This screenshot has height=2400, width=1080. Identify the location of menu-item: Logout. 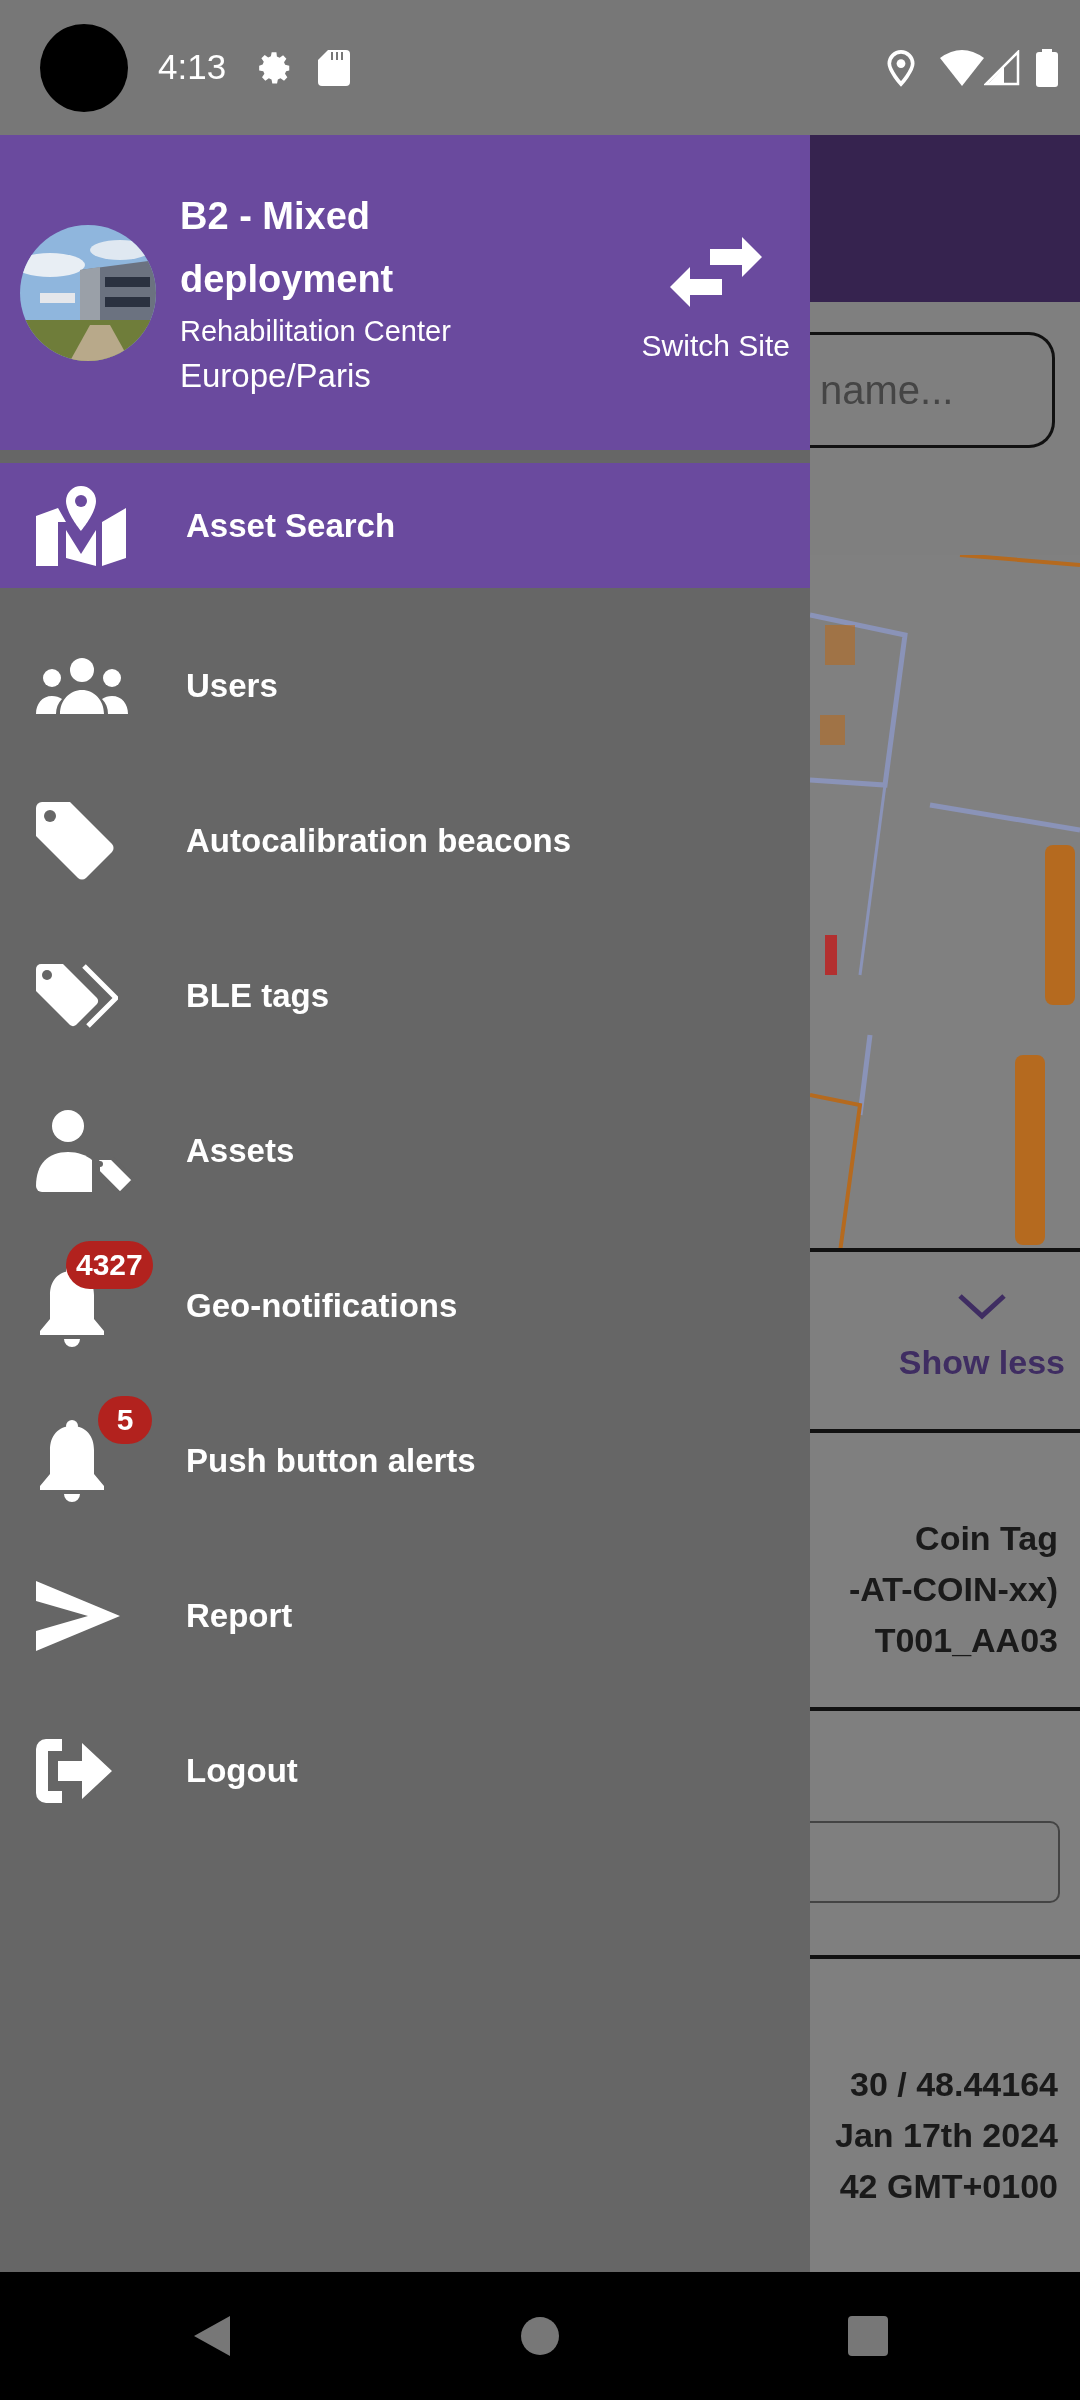
(405, 1770).